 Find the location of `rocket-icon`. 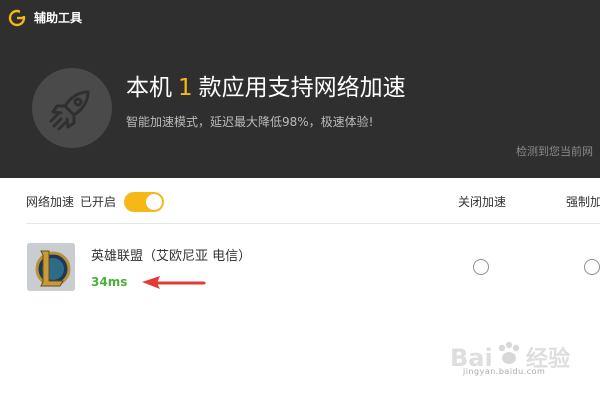

rocket-icon is located at coordinates (69, 110).